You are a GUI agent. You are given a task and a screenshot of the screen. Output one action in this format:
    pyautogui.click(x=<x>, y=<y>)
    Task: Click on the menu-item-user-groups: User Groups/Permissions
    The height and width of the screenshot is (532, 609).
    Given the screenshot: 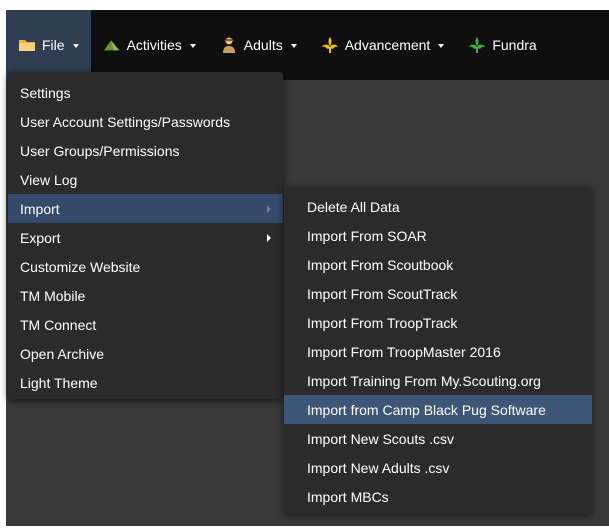 What is the action you would take?
    pyautogui.click(x=145, y=150)
    